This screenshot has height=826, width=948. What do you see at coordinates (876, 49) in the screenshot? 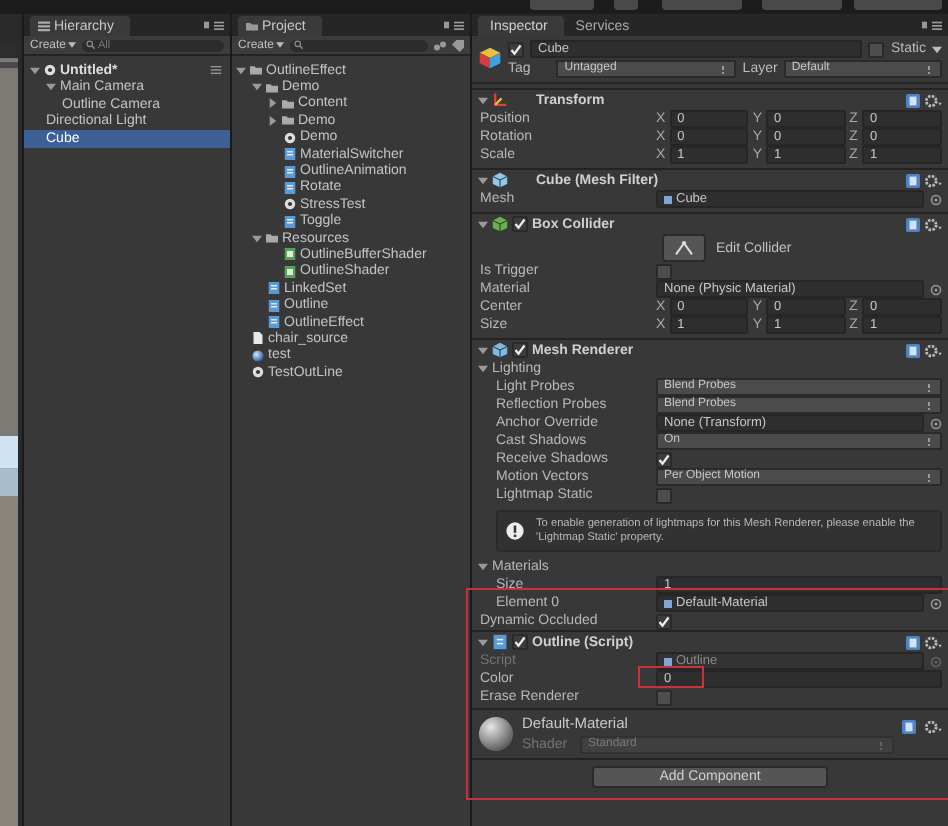
I see `static-checkbox` at bounding box center [876, 49].